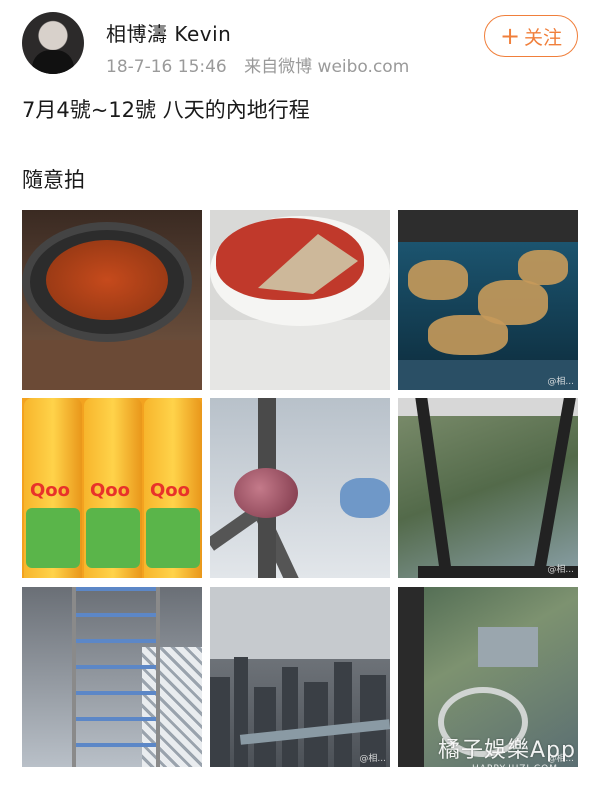  I want to click on follow-button: + 关注, so click(531, 36).